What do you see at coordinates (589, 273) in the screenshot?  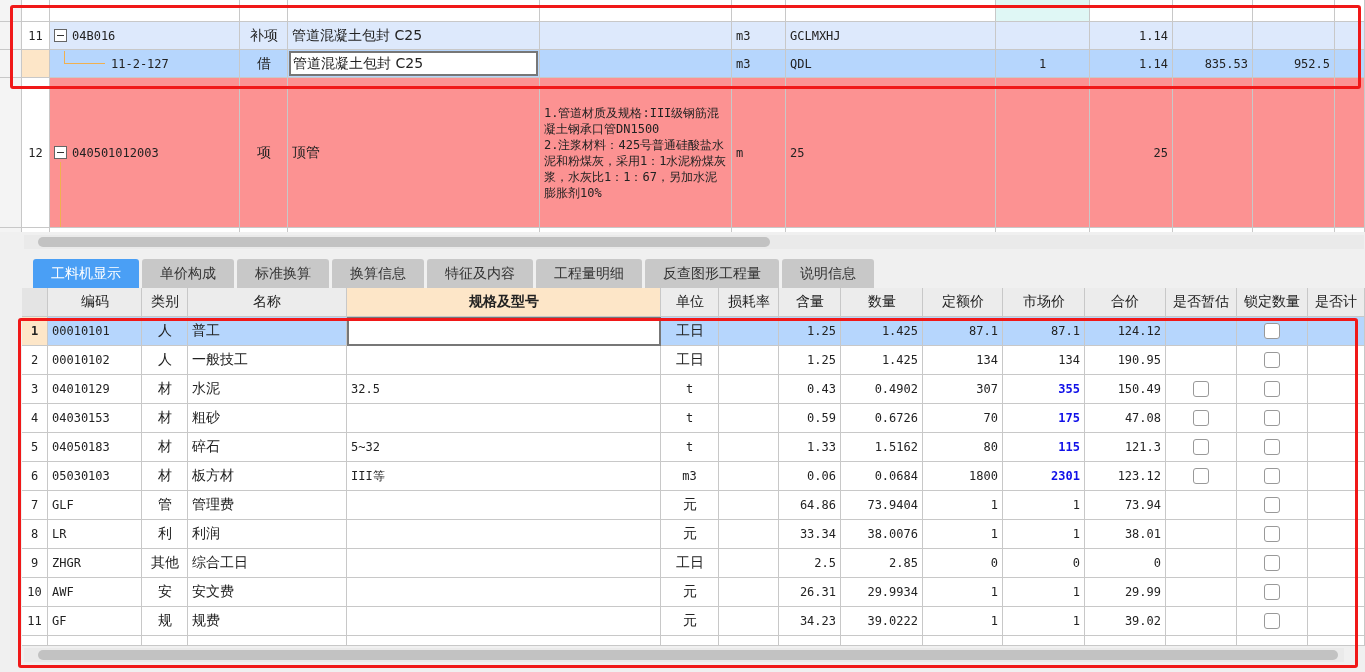 I see `tab: 工程量明细` at bounding box center [589, 273].